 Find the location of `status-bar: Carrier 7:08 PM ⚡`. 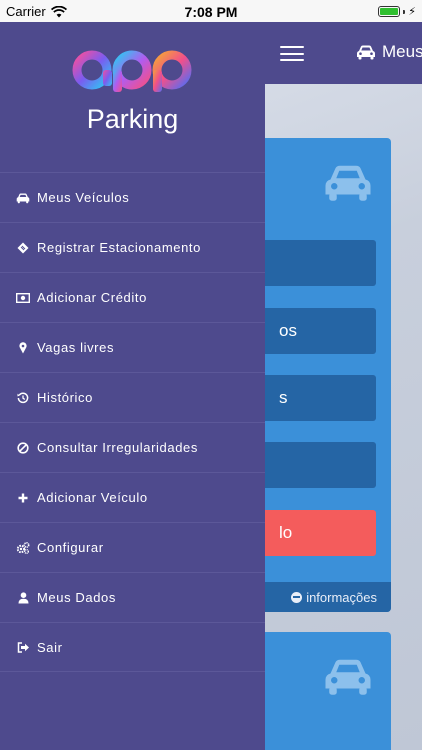

status-bar: Carrier 7:08 PM ⚡ is located at coordinates (211, 11).